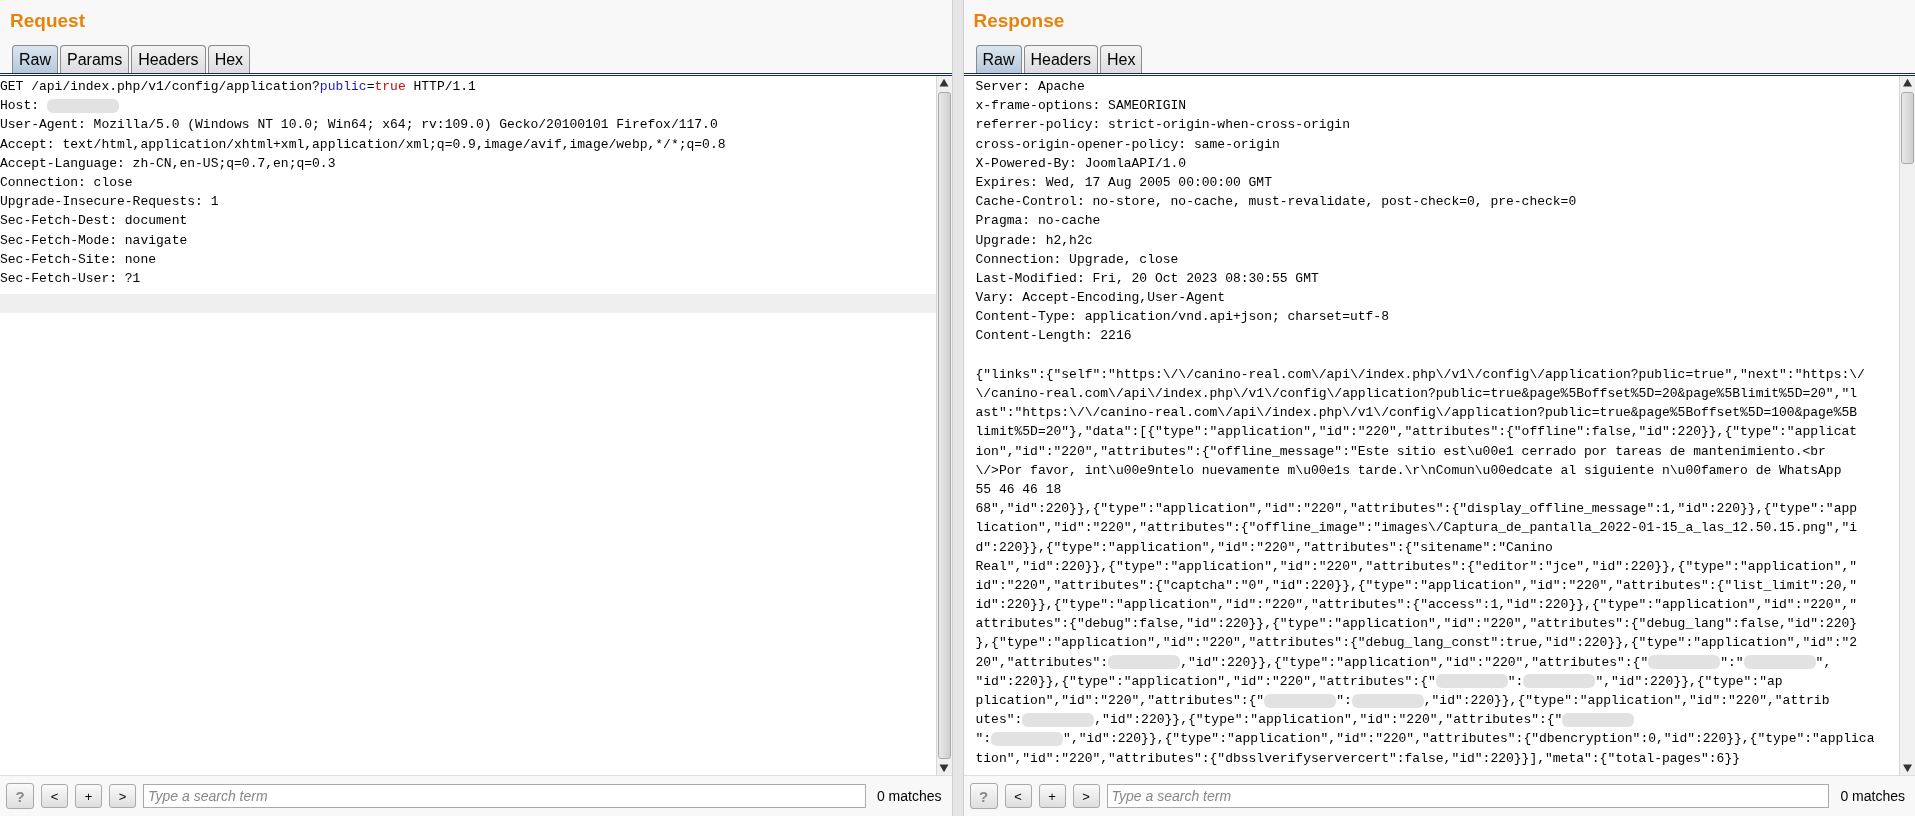 This screenshot has width=1915, height=816. What do you see at coordinates (95, 59) in the screenshot?
I see `tab: Params` at bounding box center [95, 59].